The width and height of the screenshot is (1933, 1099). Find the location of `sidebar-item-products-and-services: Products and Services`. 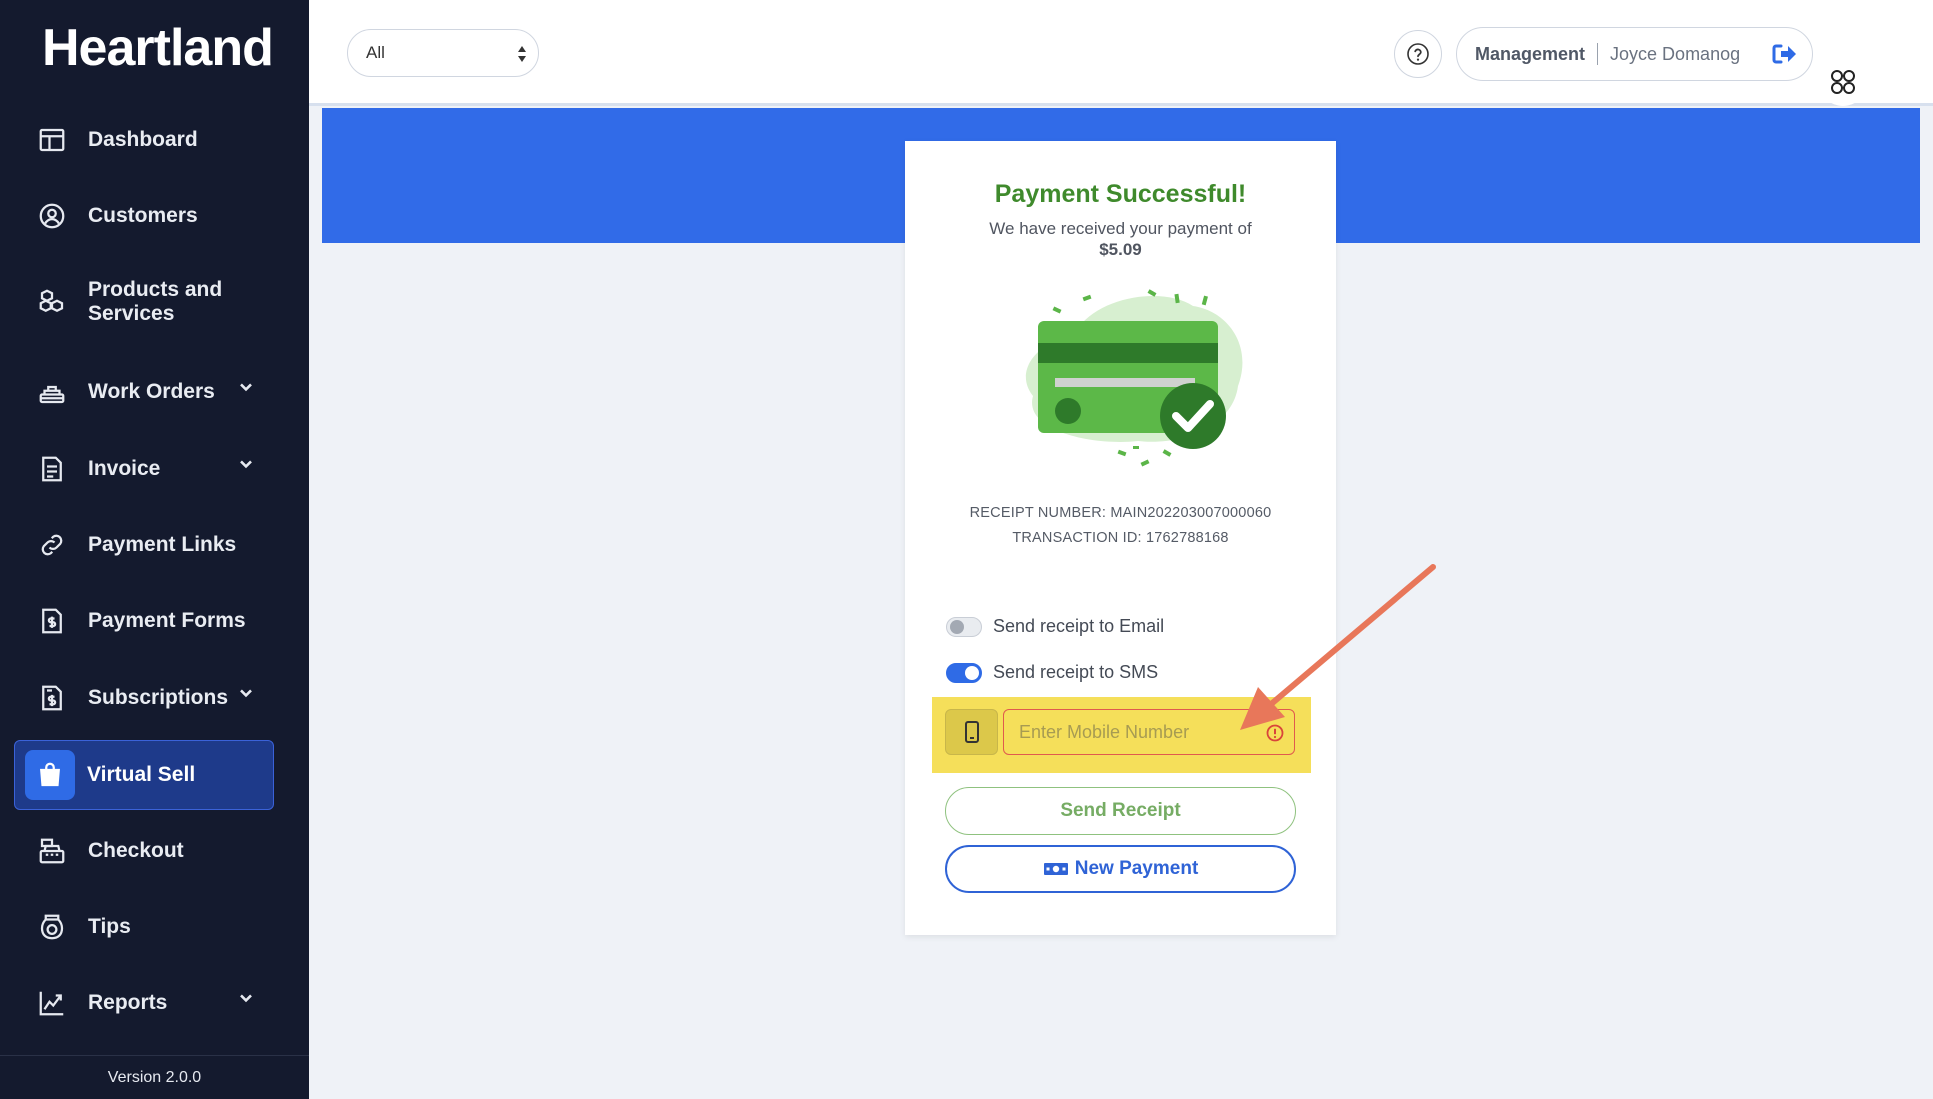

sidebar-item-products-and-services: Products and Services is located at coordinates (144, 302).